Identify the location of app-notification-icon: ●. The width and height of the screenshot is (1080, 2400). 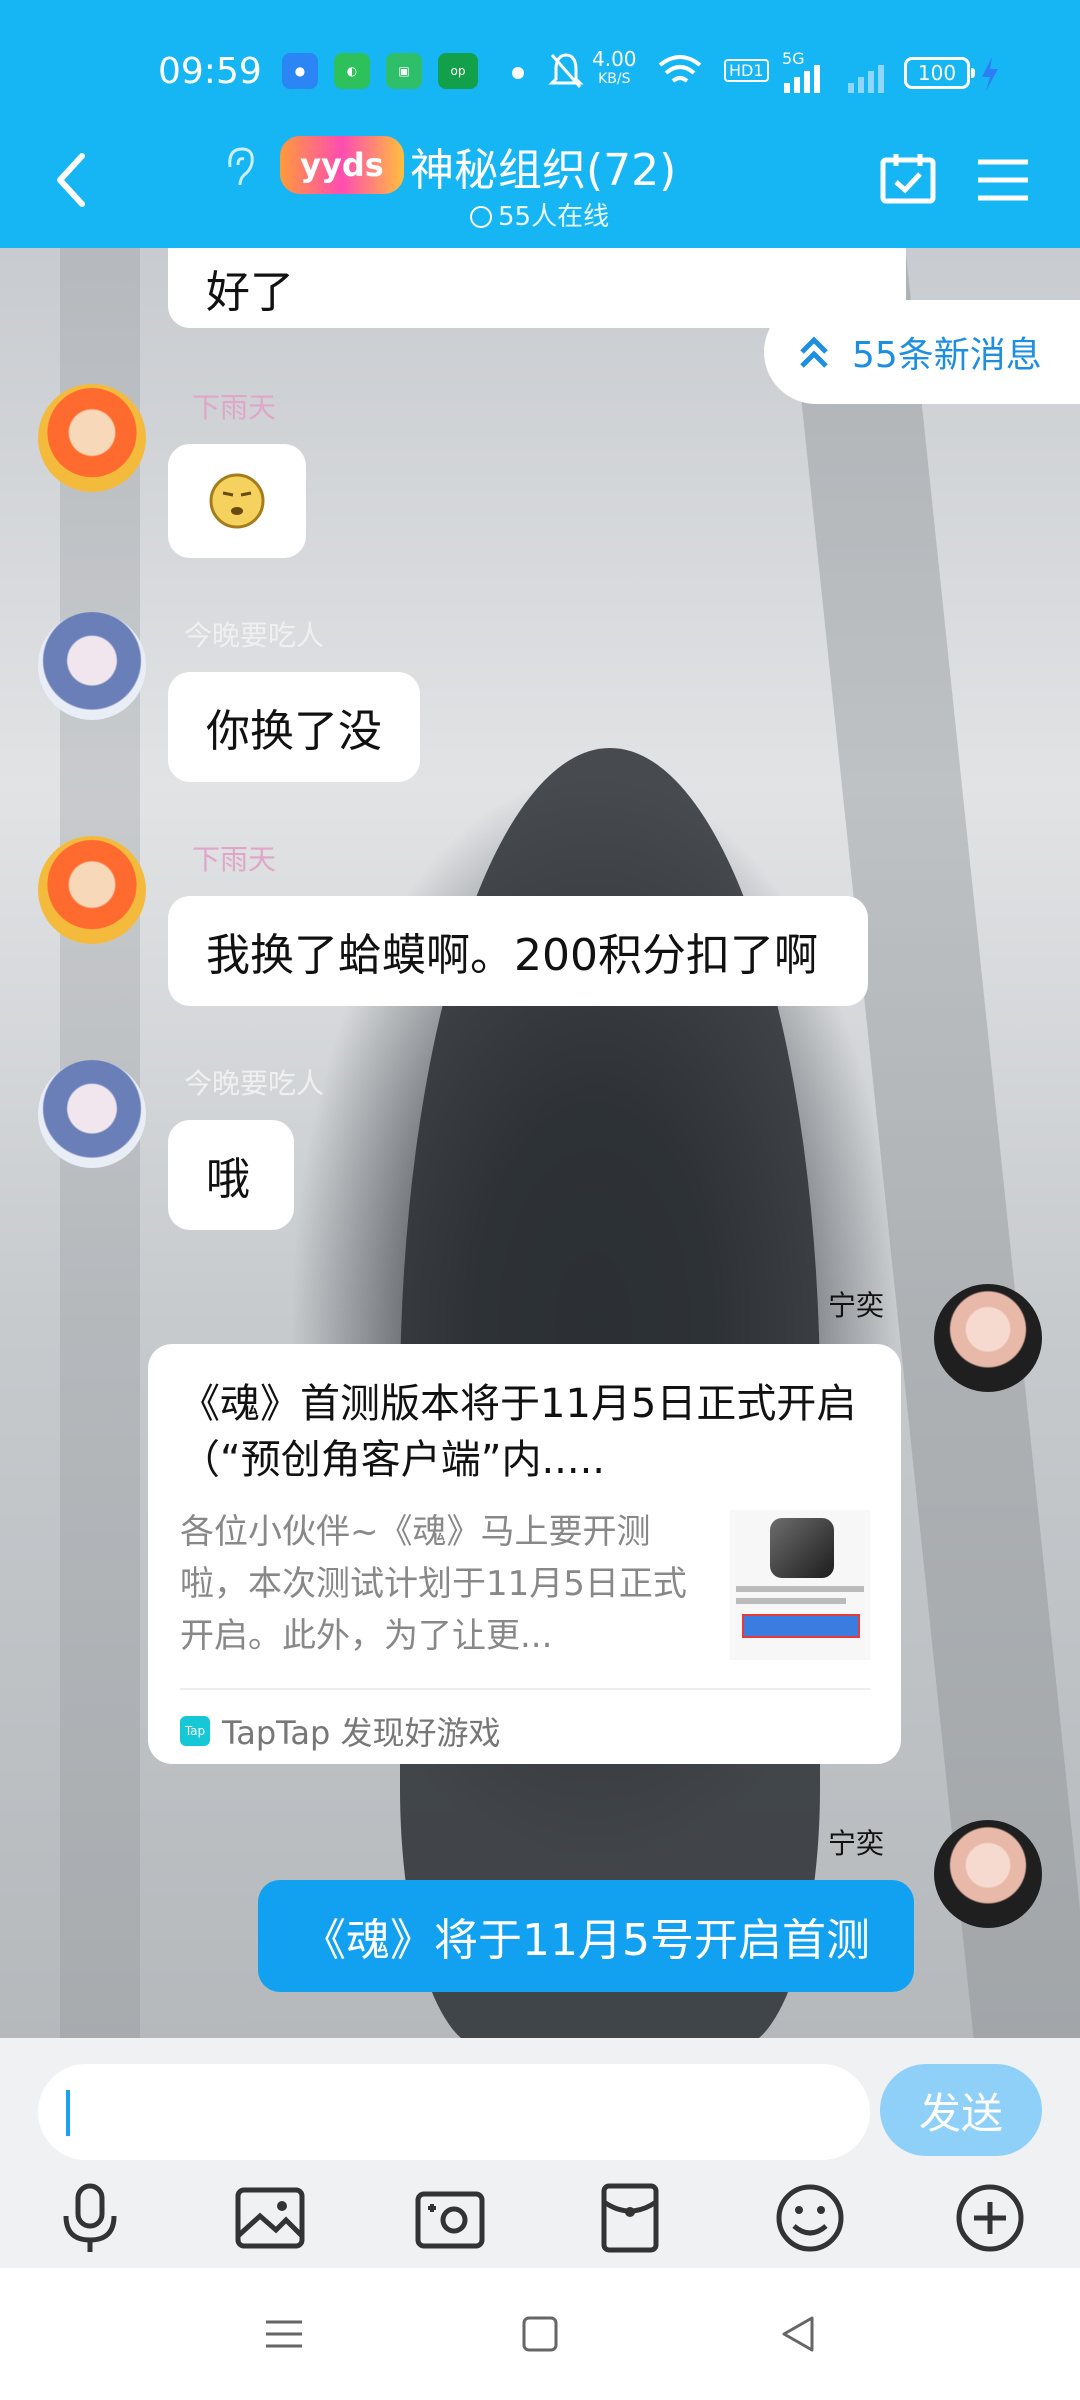
(300, 71).